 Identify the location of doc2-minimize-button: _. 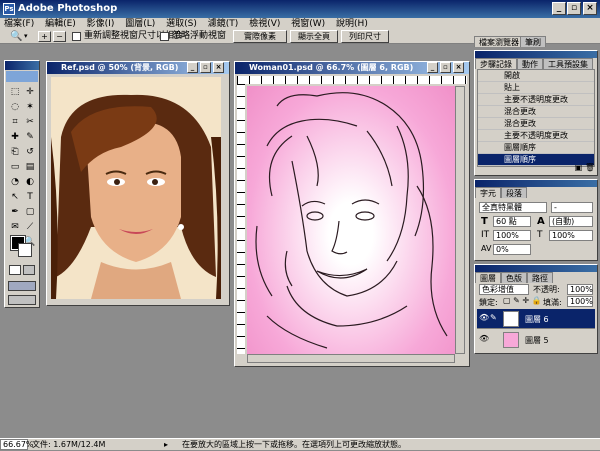
(432, 67).